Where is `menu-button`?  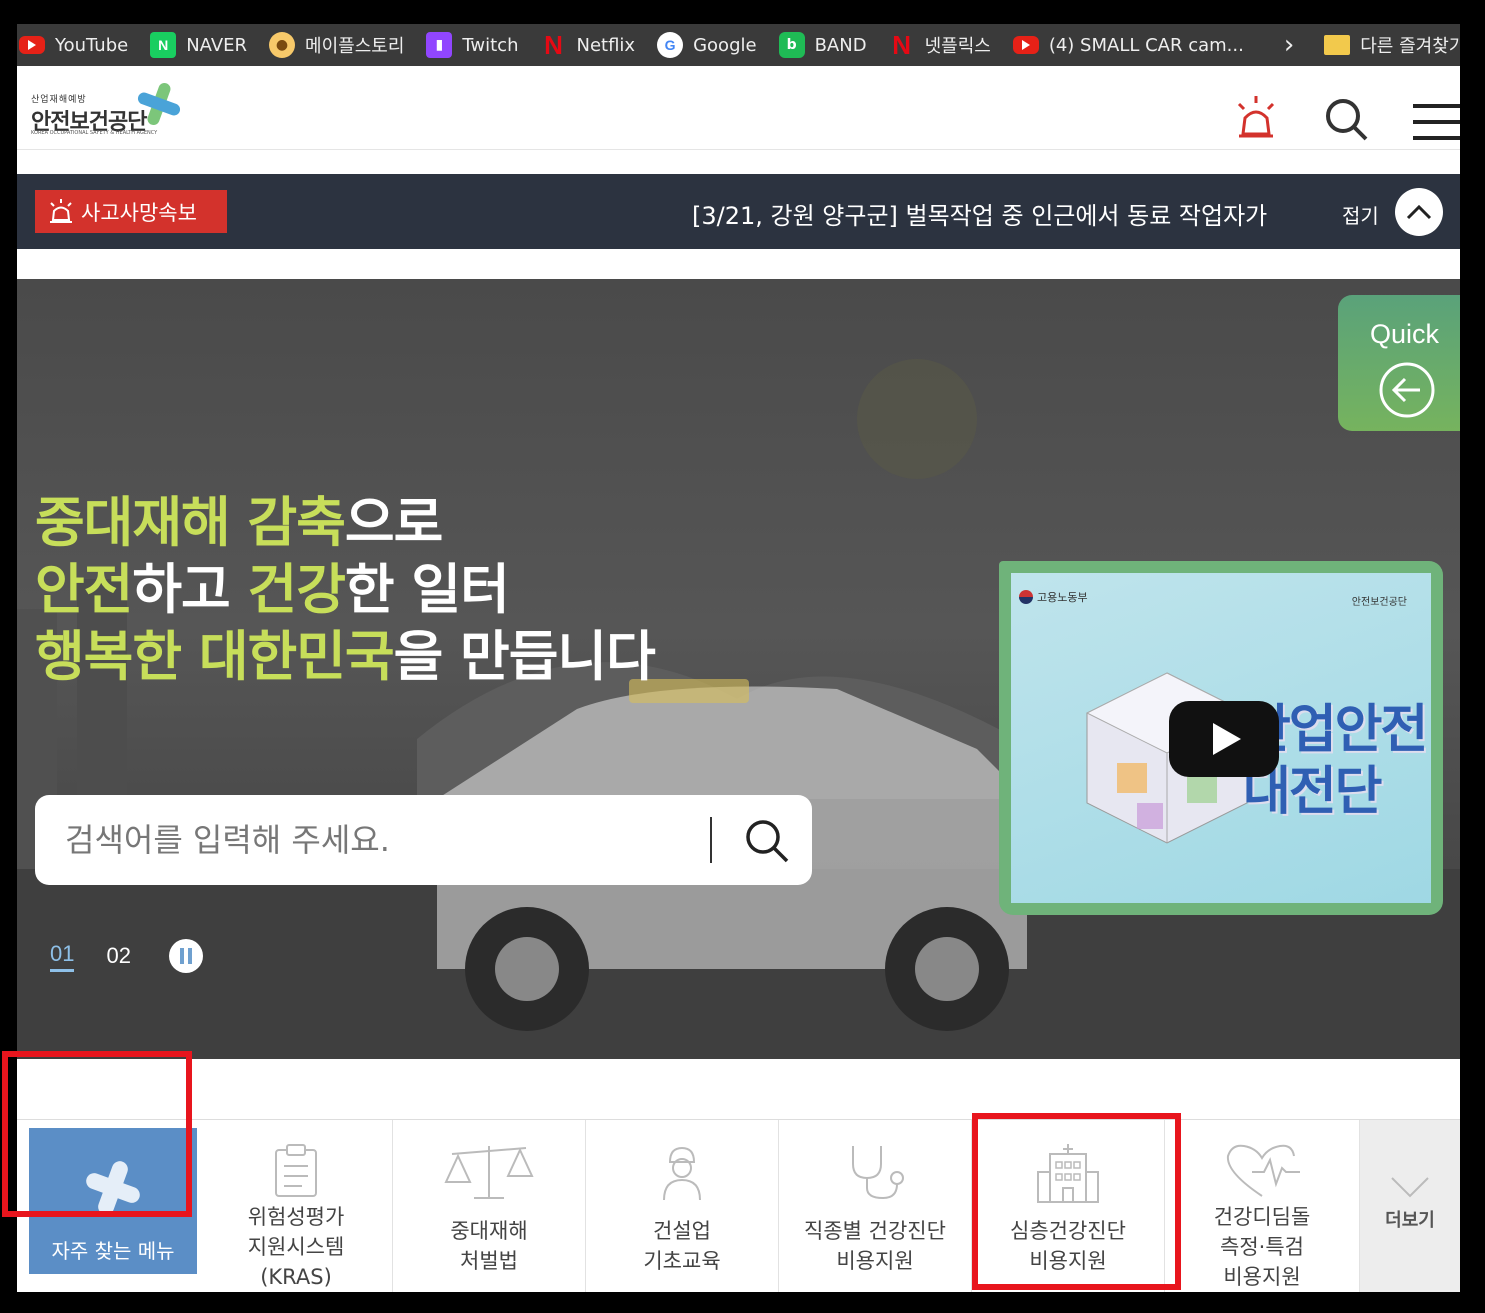 menu-button is located at coordinates (1435, 119).